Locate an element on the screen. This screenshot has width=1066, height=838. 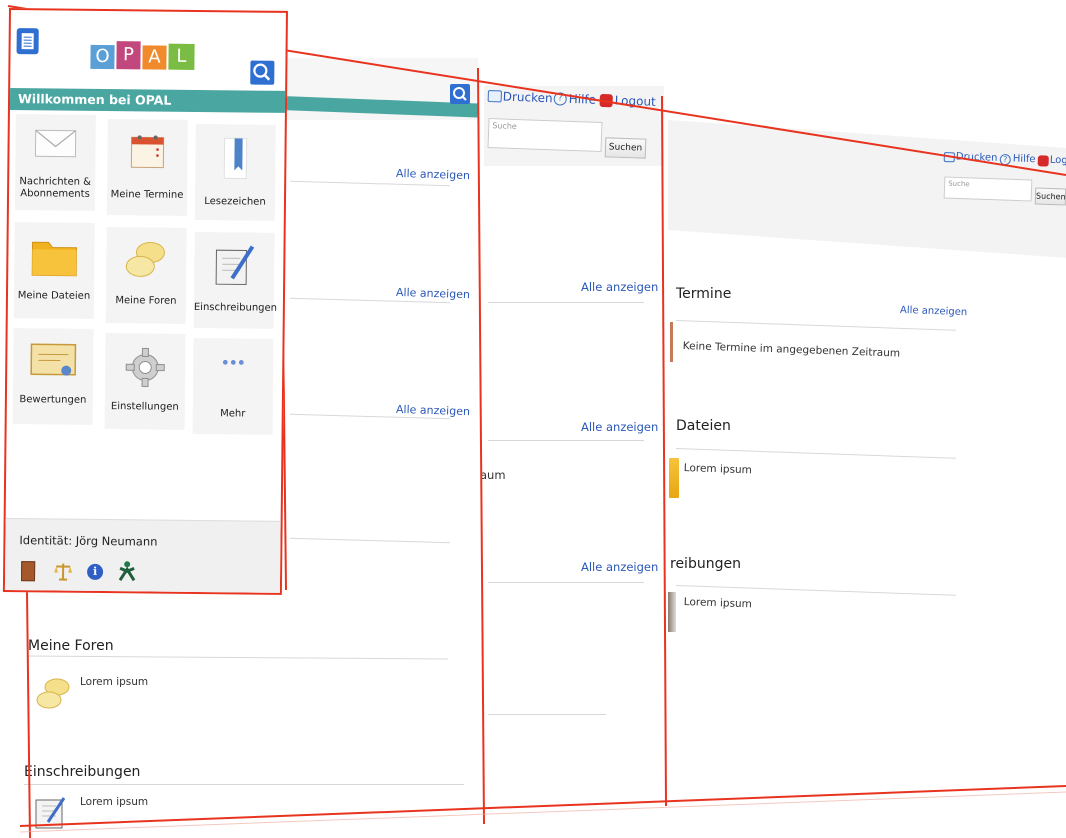
tile-label: Meine Dateien is located at coordinates (54, 296).